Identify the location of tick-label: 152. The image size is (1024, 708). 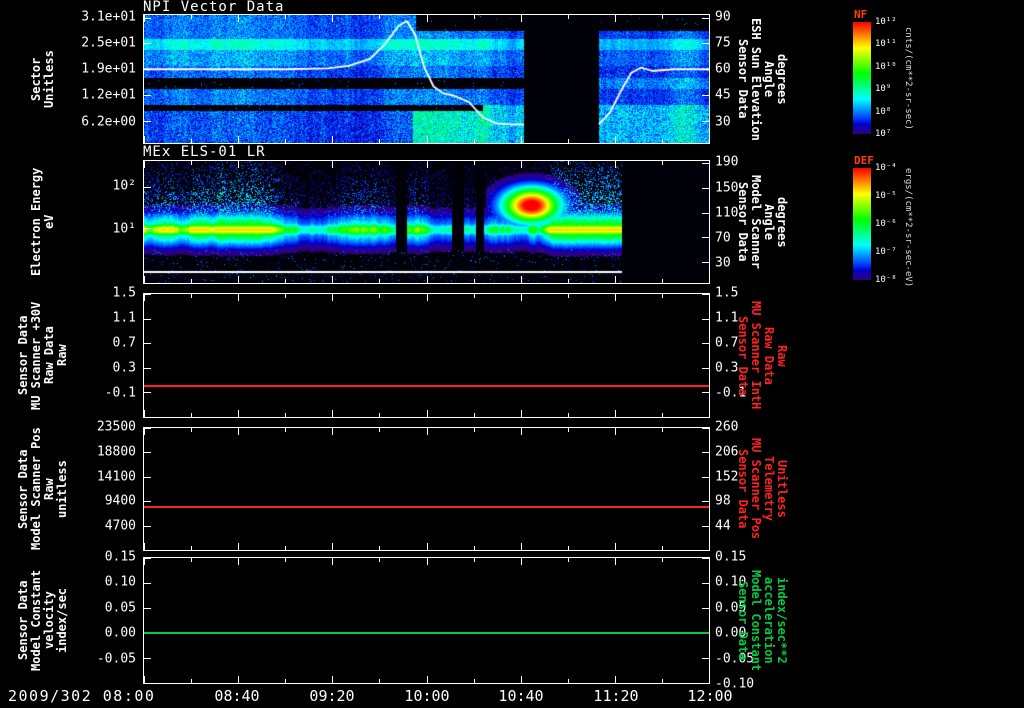
(727, 477).